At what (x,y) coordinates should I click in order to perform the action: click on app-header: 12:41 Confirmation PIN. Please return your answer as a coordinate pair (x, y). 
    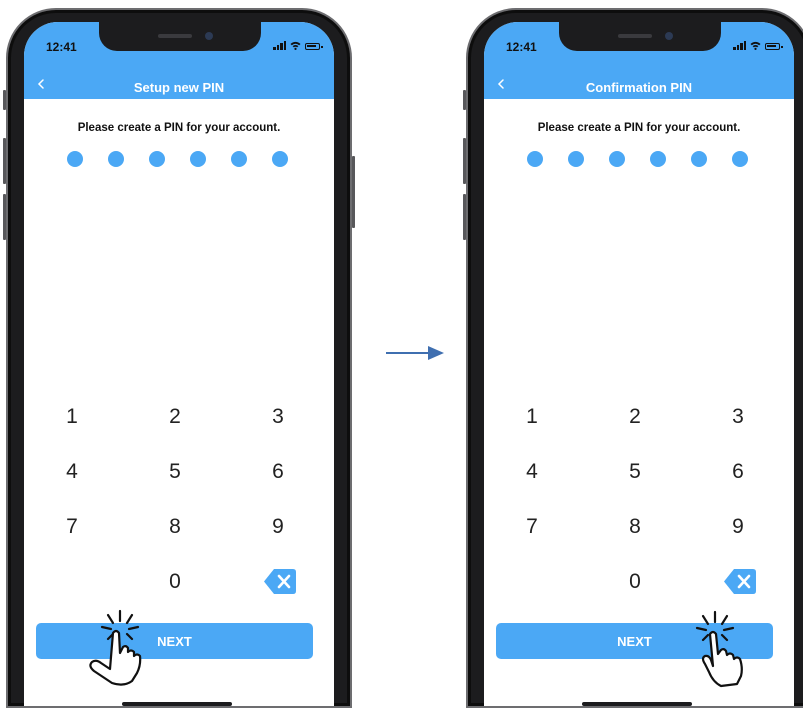
    Looking at the image, I should click on (639, 60).